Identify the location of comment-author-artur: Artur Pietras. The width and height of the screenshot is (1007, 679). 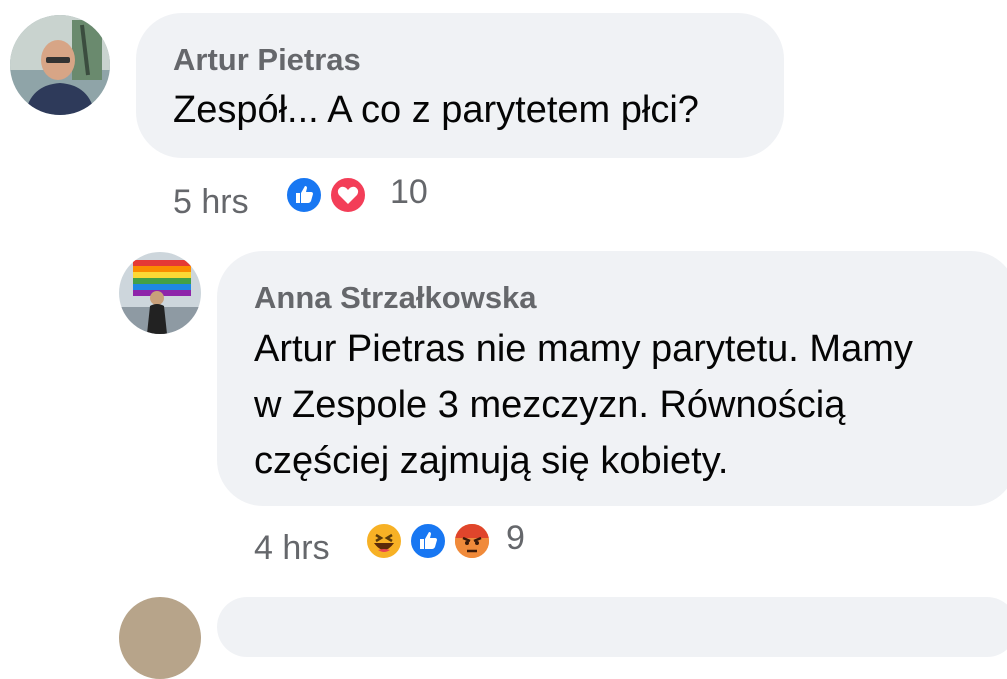
(267, 60).